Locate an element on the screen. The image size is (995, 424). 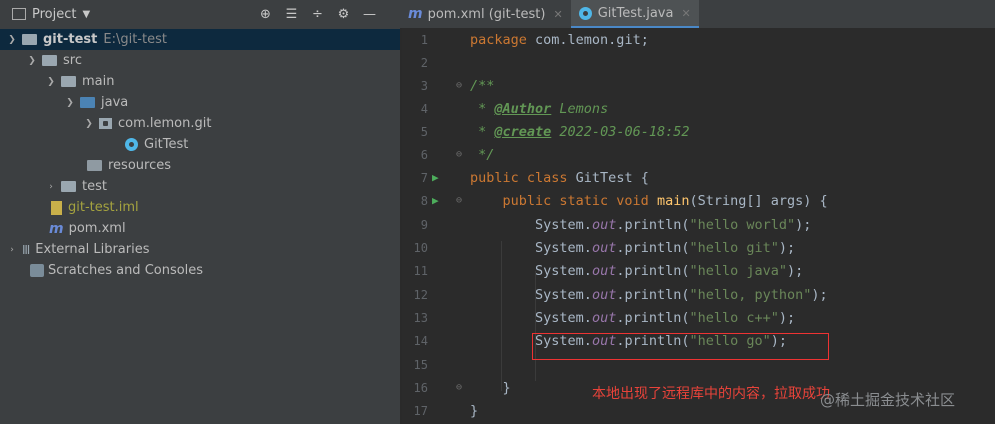
doc-comment: /** is located at coordinates (482, 86).